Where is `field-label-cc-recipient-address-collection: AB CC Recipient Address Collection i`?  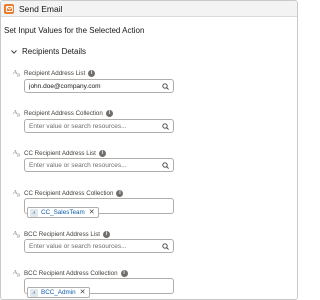
field-label-cc-recipient-address-collection: AB CC Recipient Address Collection i is located at coordinates (68, 193).